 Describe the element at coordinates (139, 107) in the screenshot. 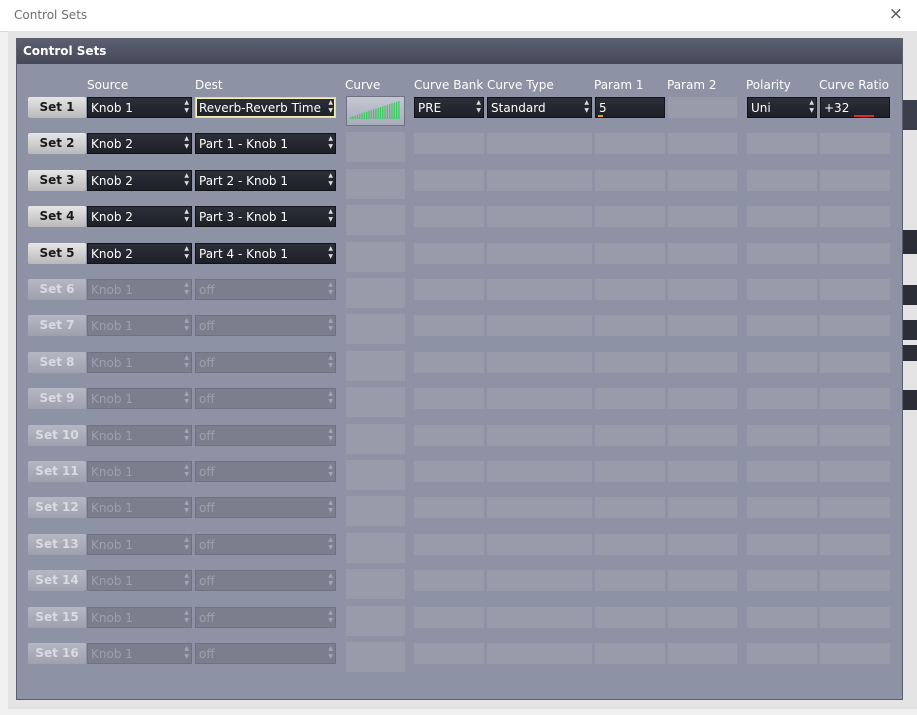

I see `source-select-1: Knob 1 ▲ ▼` at that location.